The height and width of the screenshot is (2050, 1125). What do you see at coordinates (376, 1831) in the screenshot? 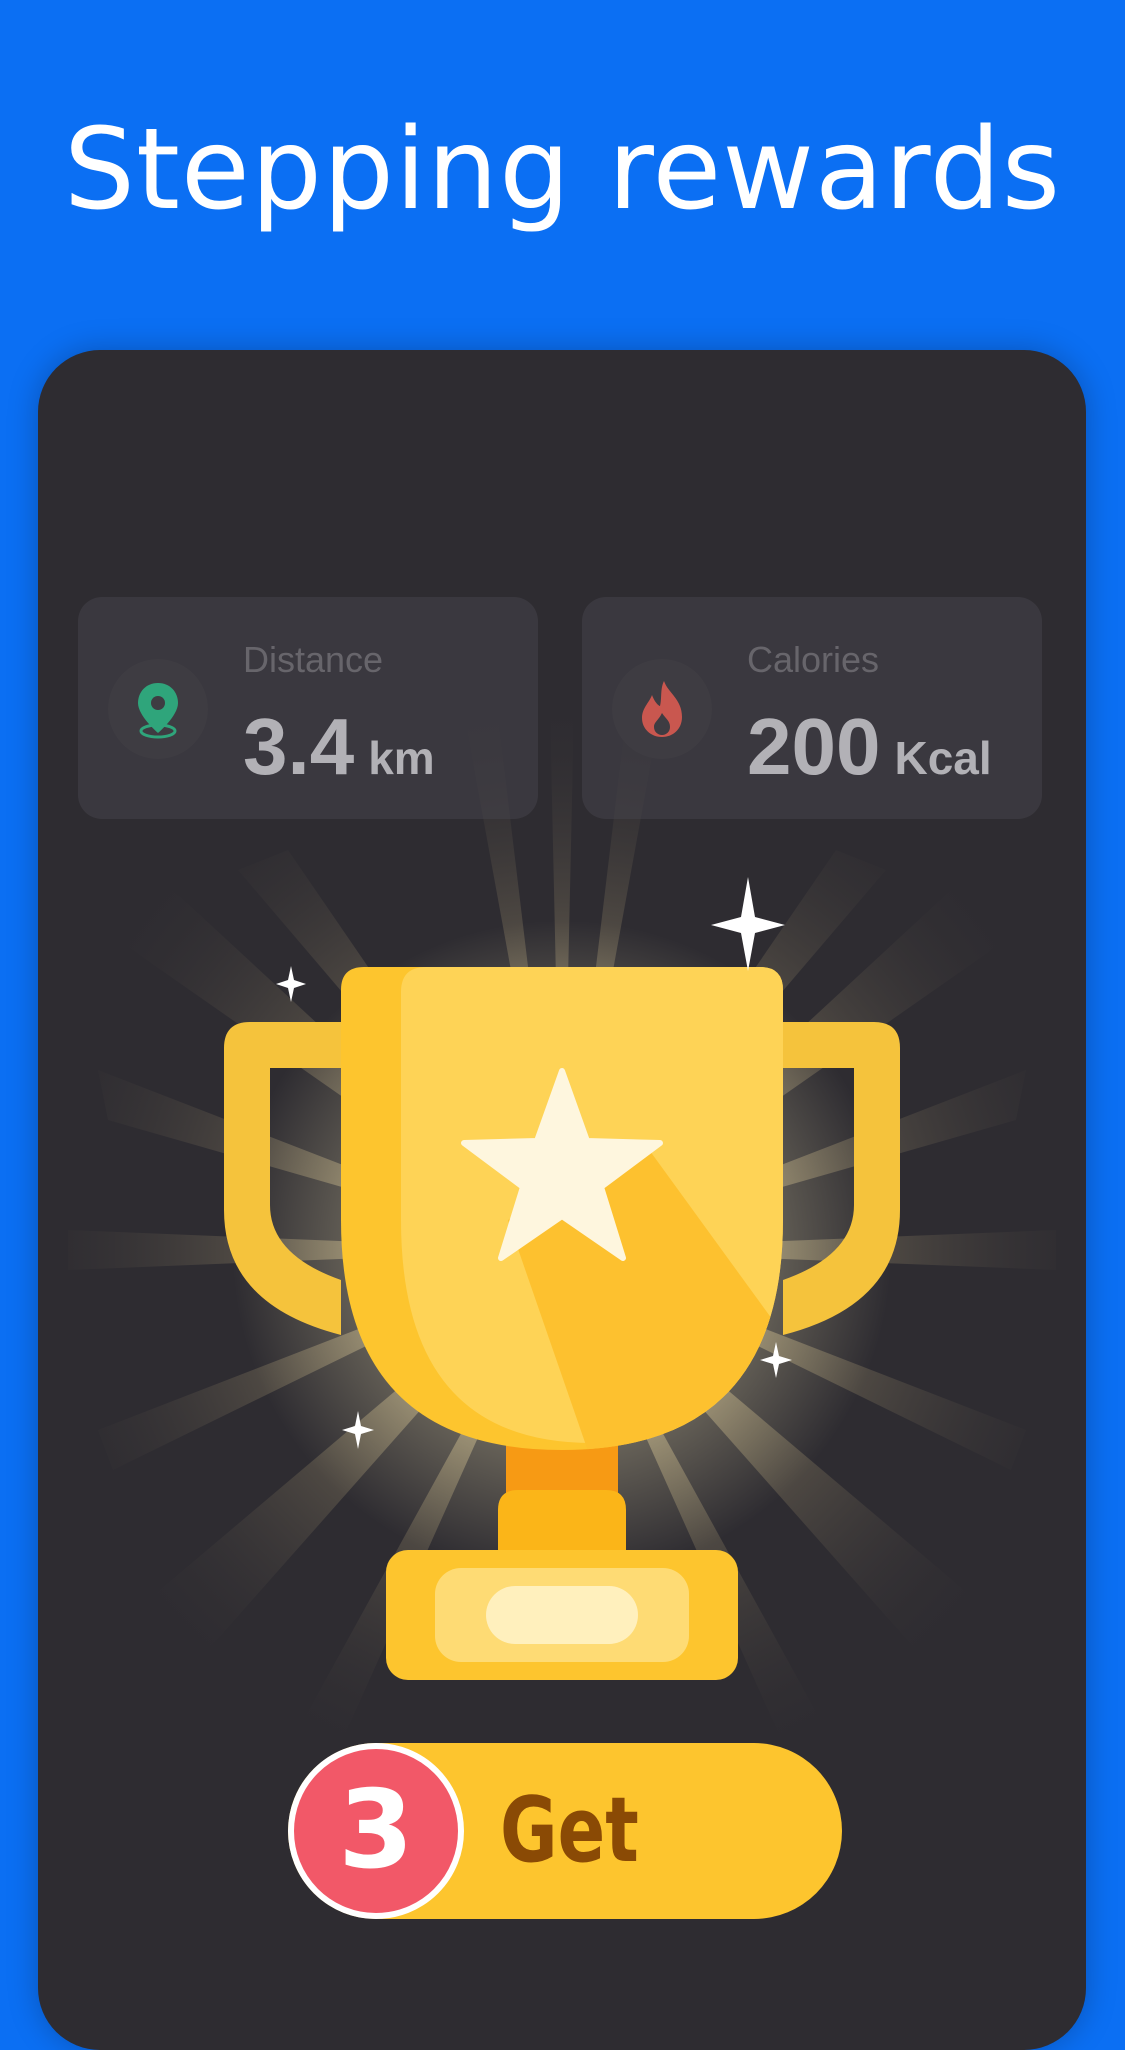
I see `reward-count-badge: 3` at bounding box center [376, 1831].